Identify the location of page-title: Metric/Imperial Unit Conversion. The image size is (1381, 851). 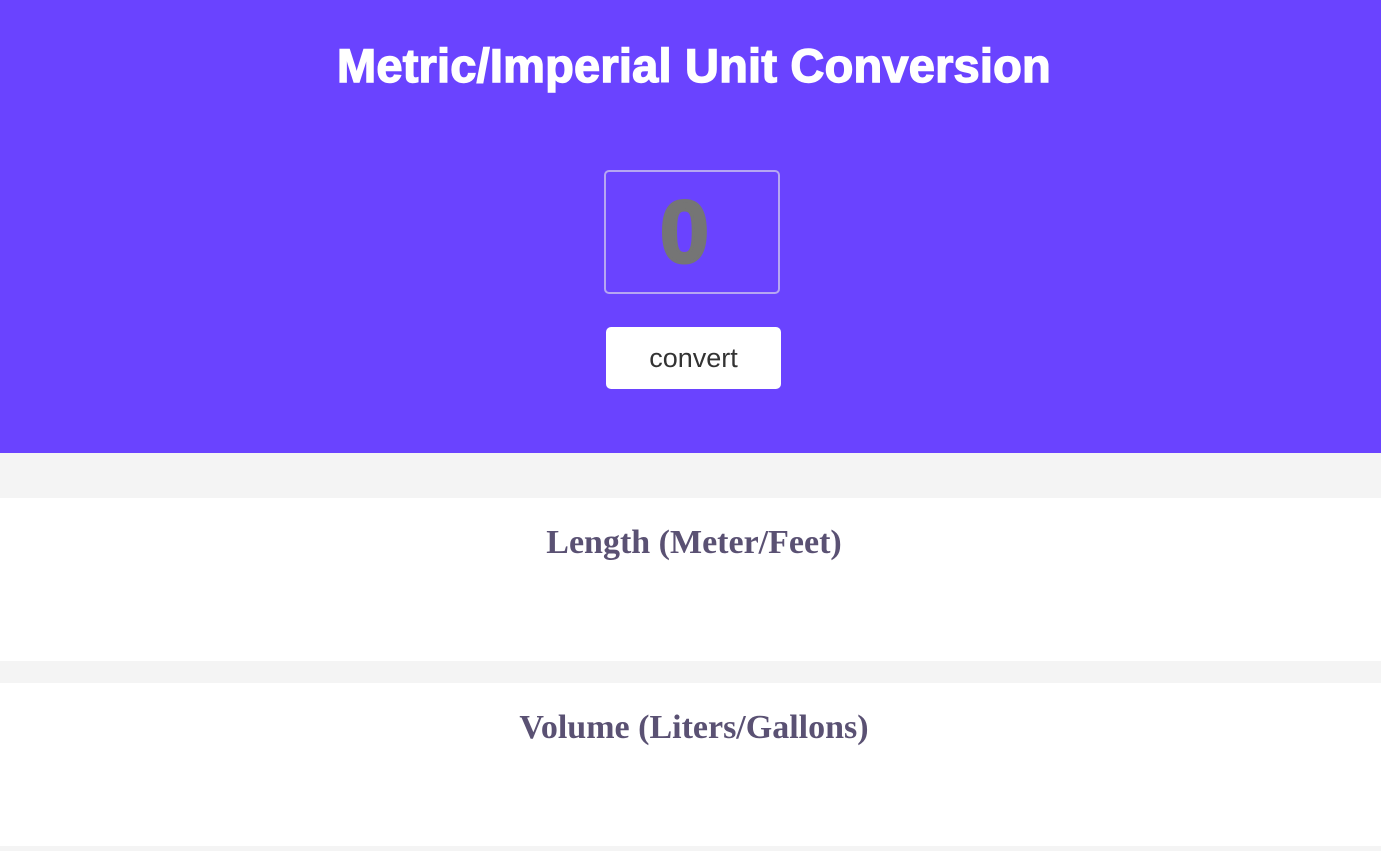
(693, 65).